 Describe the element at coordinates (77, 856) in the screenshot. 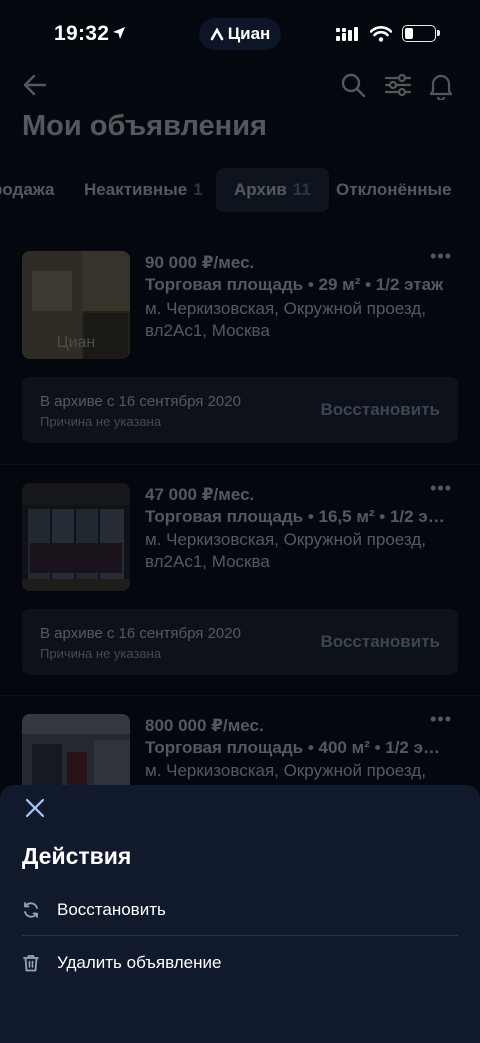

I see `sheet-title: Действия` at that location.